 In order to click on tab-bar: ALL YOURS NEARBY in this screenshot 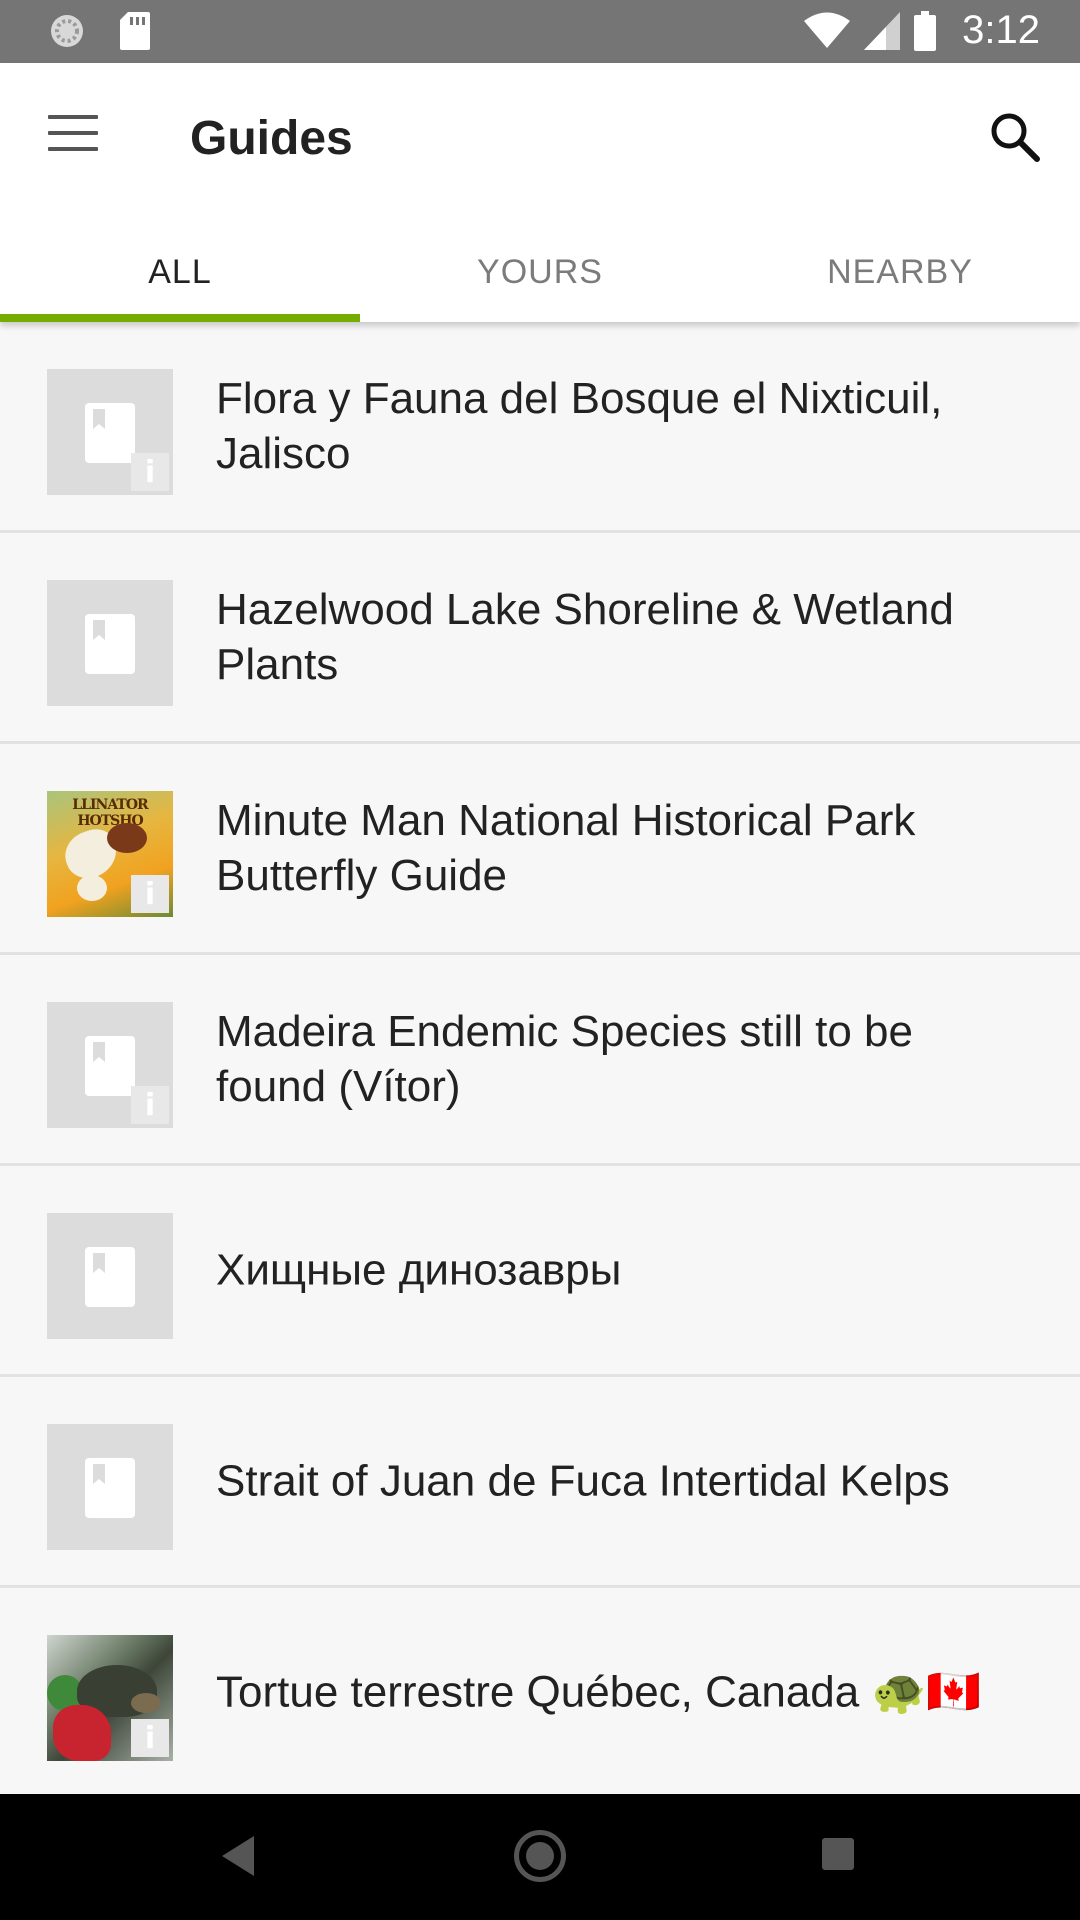, I will do `click(540, 277)`.